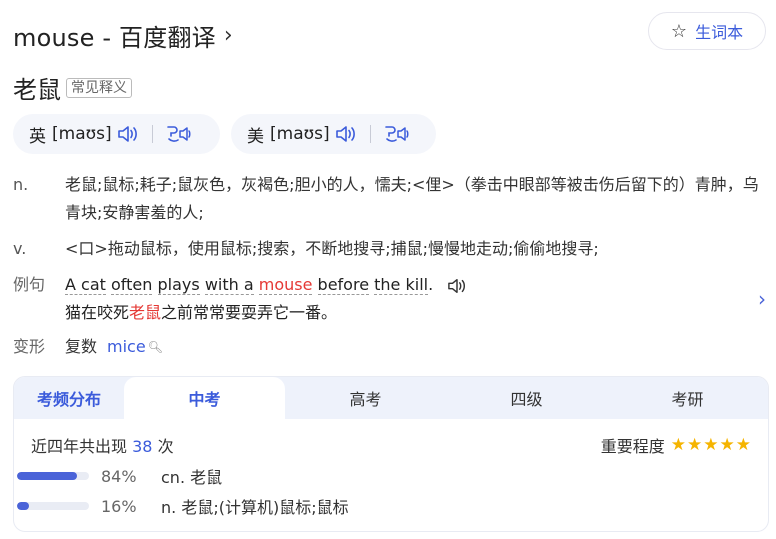 This screenshot has height=539, width=776. What do you see at coordinates (255, 136) in the screenshot?
I see `pron-region: 美` at bounding box center [255, 136].